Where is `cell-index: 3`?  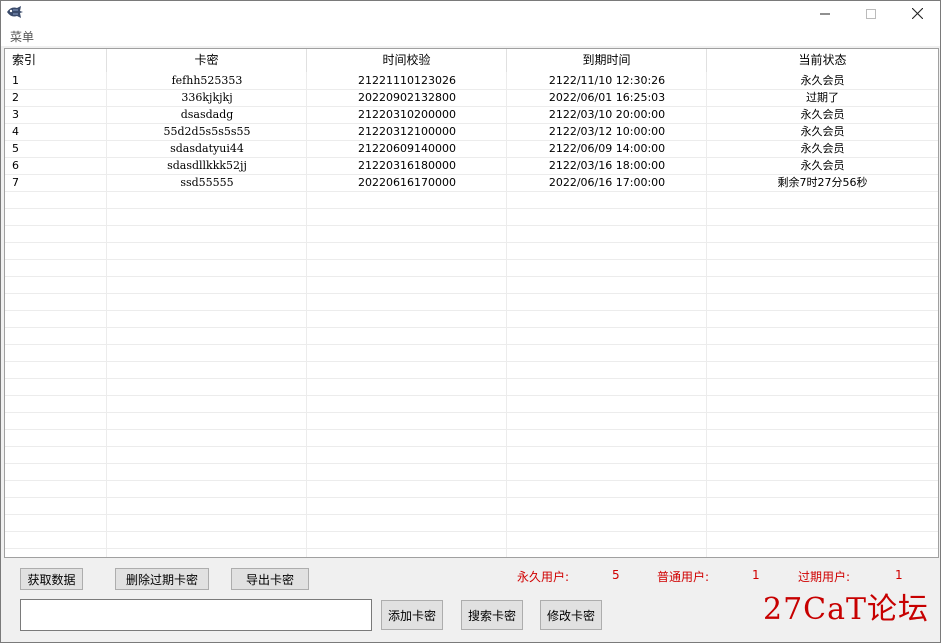 cell-index: 3 is located at coordinates (15, 114).